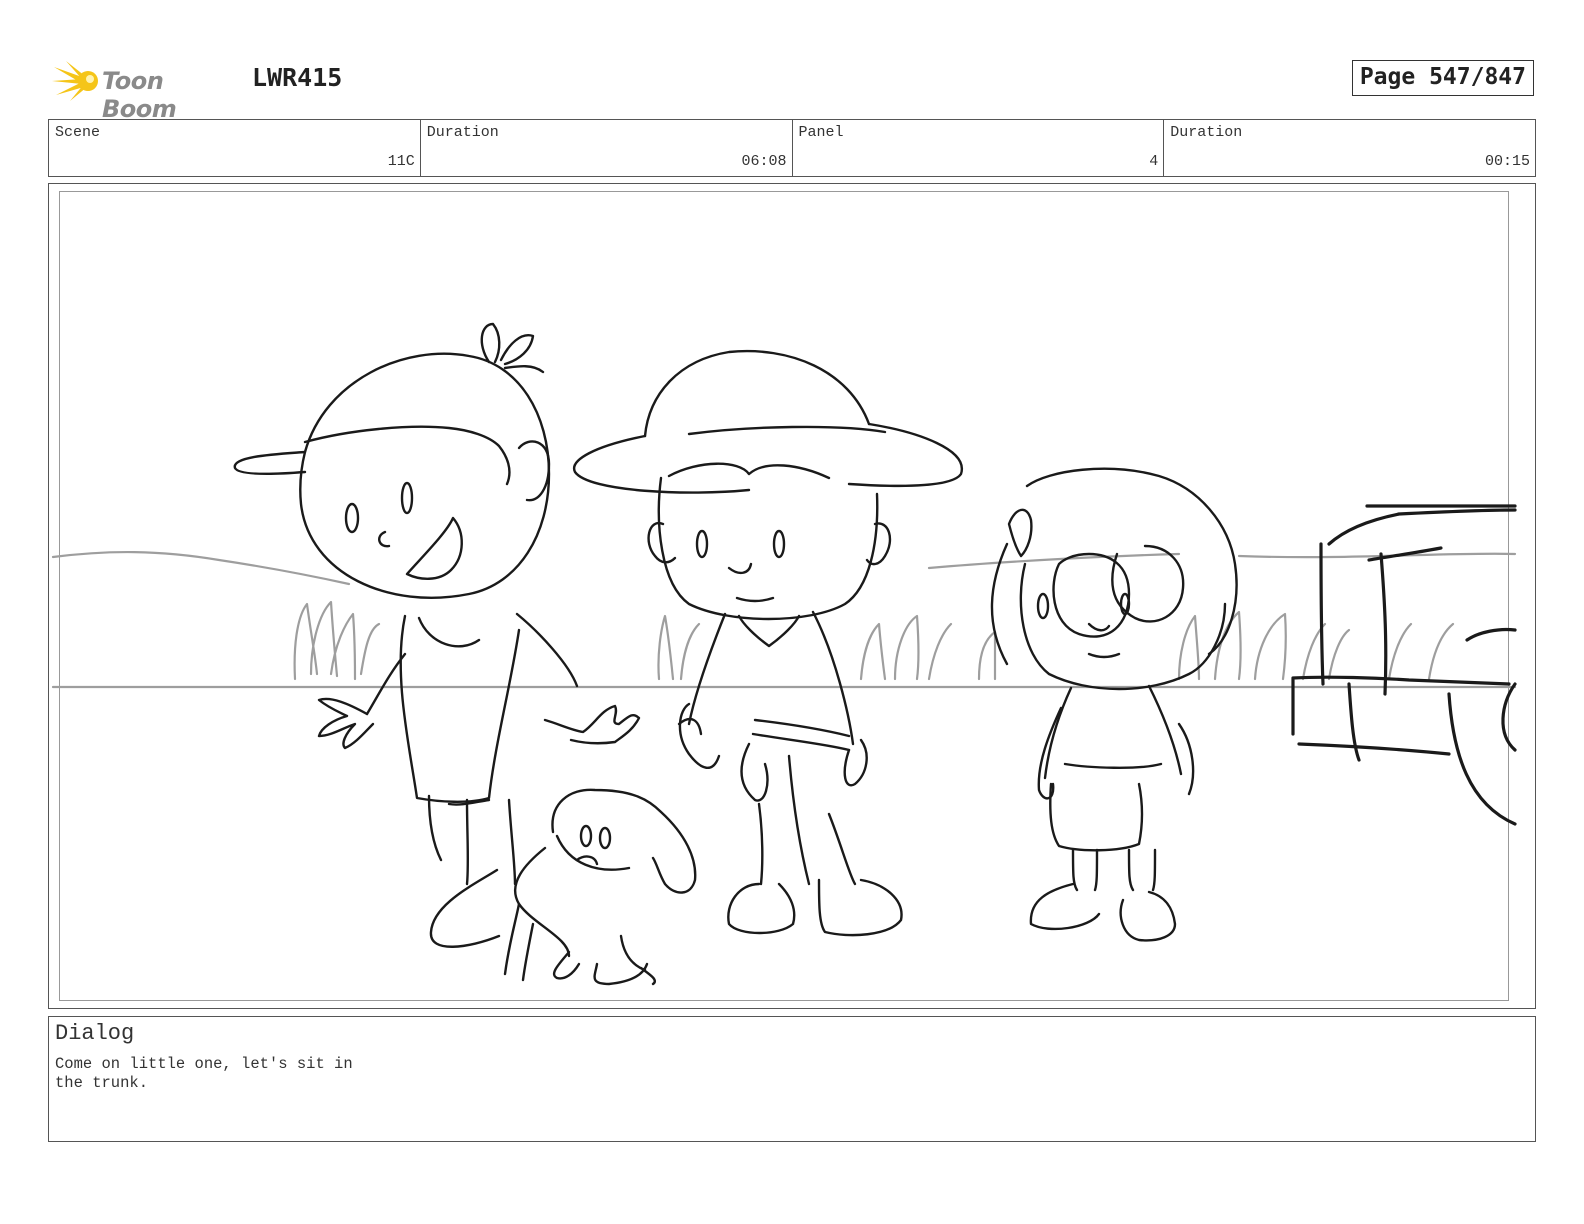  Describe the element at coordinates (78, 132) in the screenshot. I see `scene-label: Scene` at that location.